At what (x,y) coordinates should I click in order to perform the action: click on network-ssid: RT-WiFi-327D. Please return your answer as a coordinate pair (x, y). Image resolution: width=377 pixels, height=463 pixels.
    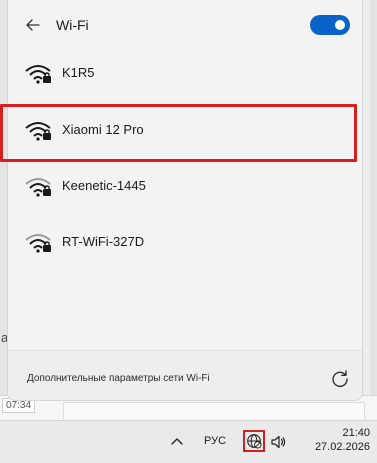
    Looking at the image, I should click on (103, 241).